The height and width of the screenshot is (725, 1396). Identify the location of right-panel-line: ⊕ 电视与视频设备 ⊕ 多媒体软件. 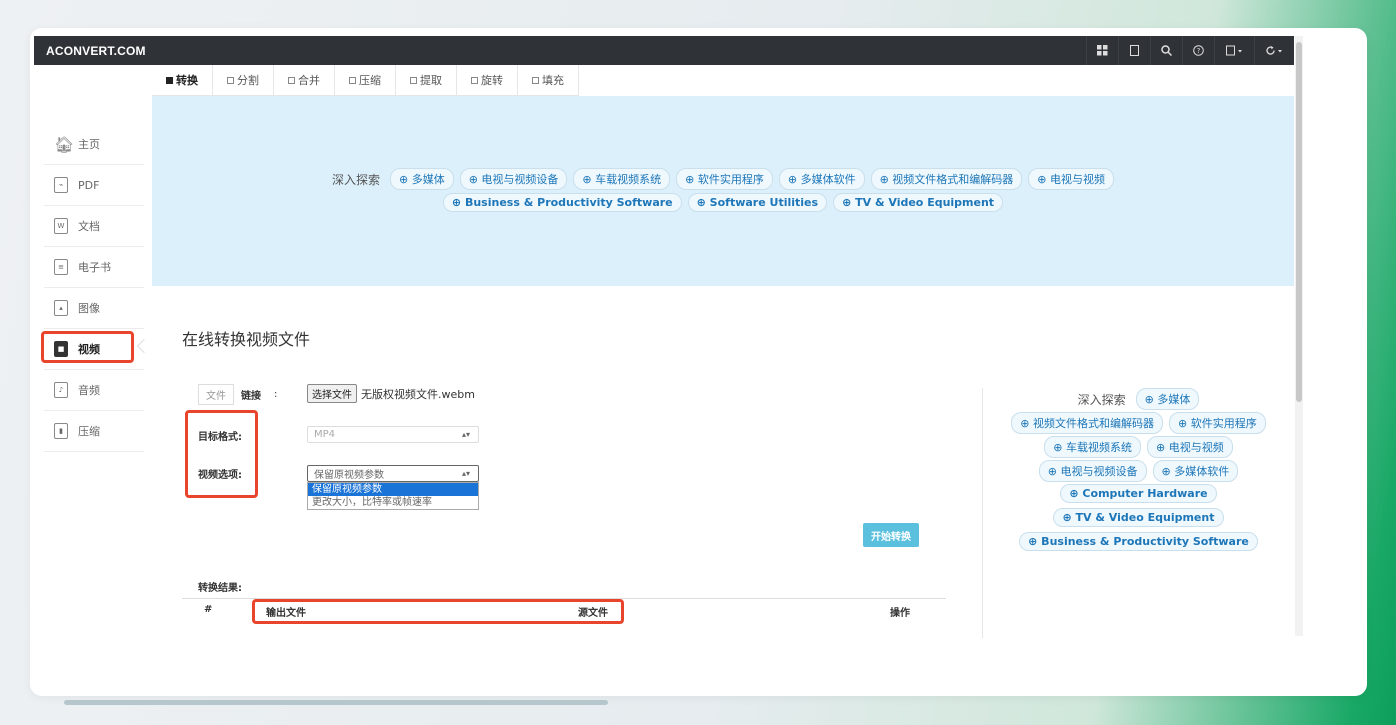
(1138, 471).